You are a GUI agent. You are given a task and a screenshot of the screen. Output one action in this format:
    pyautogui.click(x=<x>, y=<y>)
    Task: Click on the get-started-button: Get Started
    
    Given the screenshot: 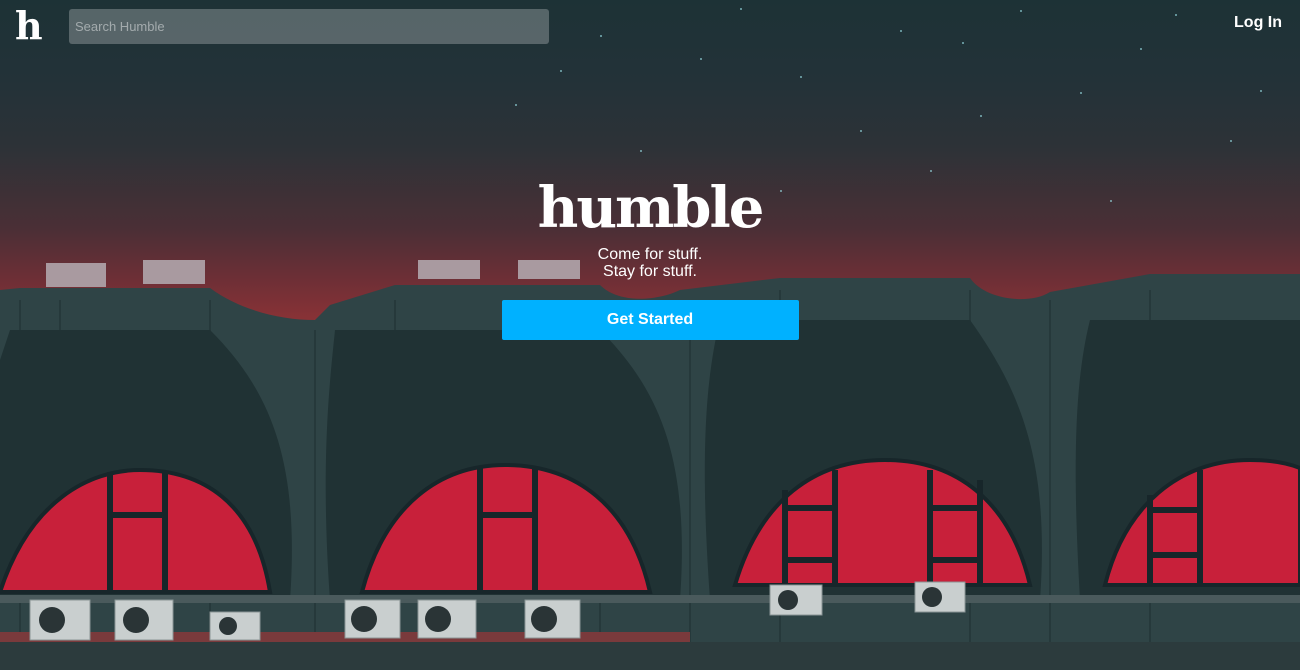 What is the action you would take?
    pyautogui.click(x=650, y=320)
    